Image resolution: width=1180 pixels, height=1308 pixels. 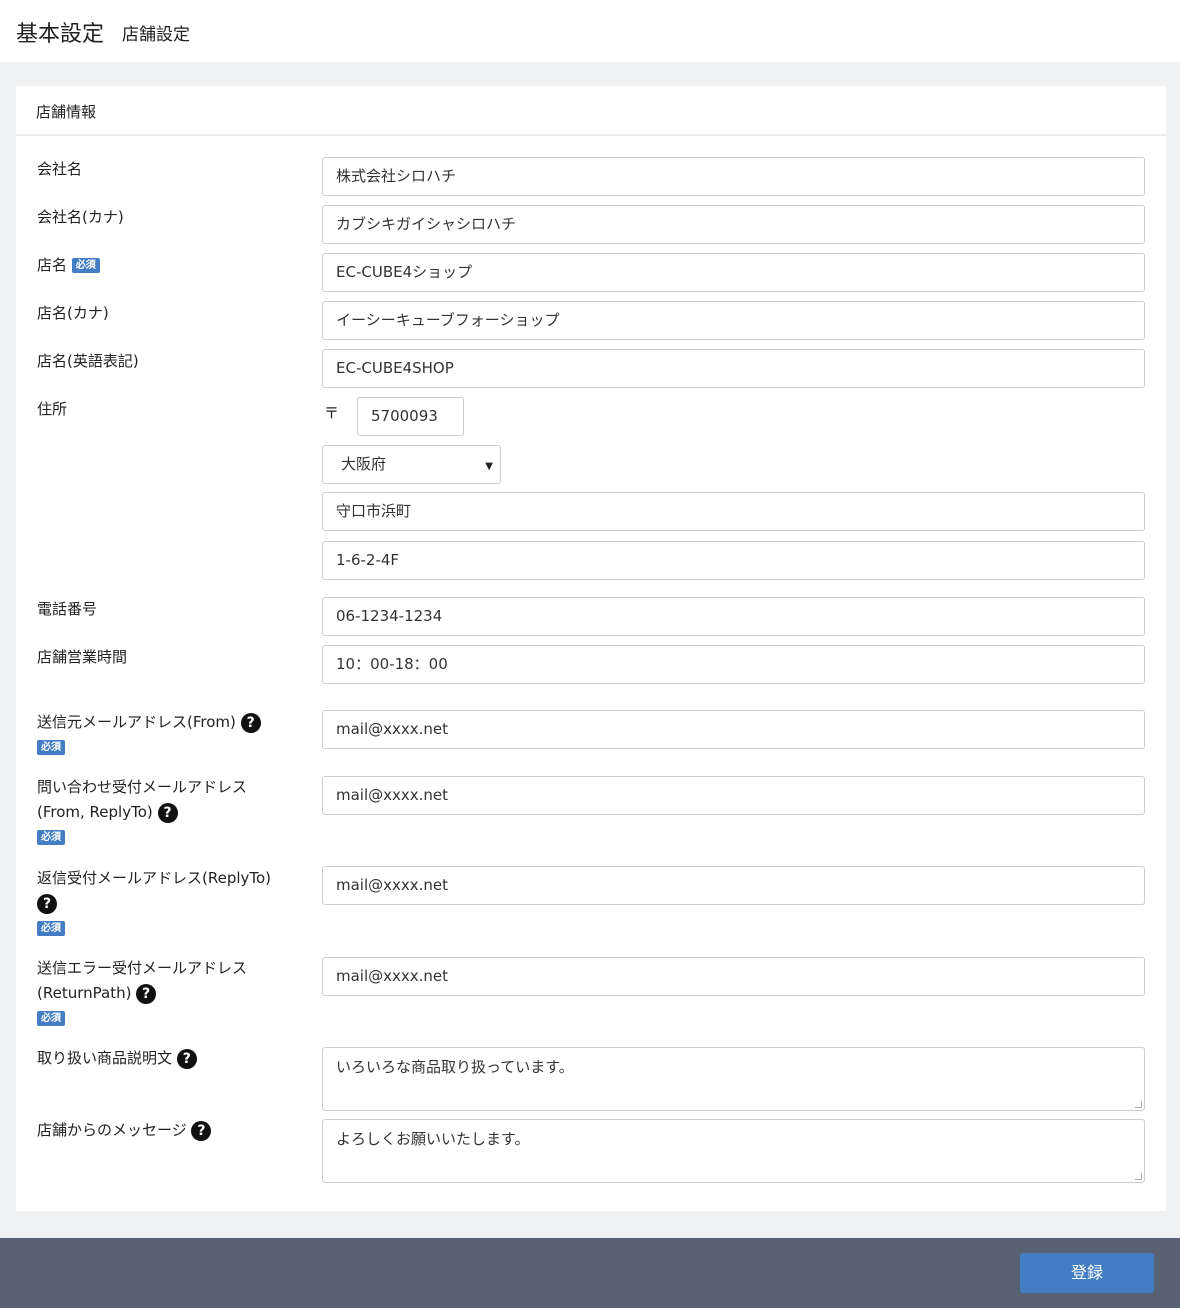 What do you see at coordinates (332, 413) in the screenshot?
I see `postal-mark-icon: 〒` at bounding box center [332, 413].